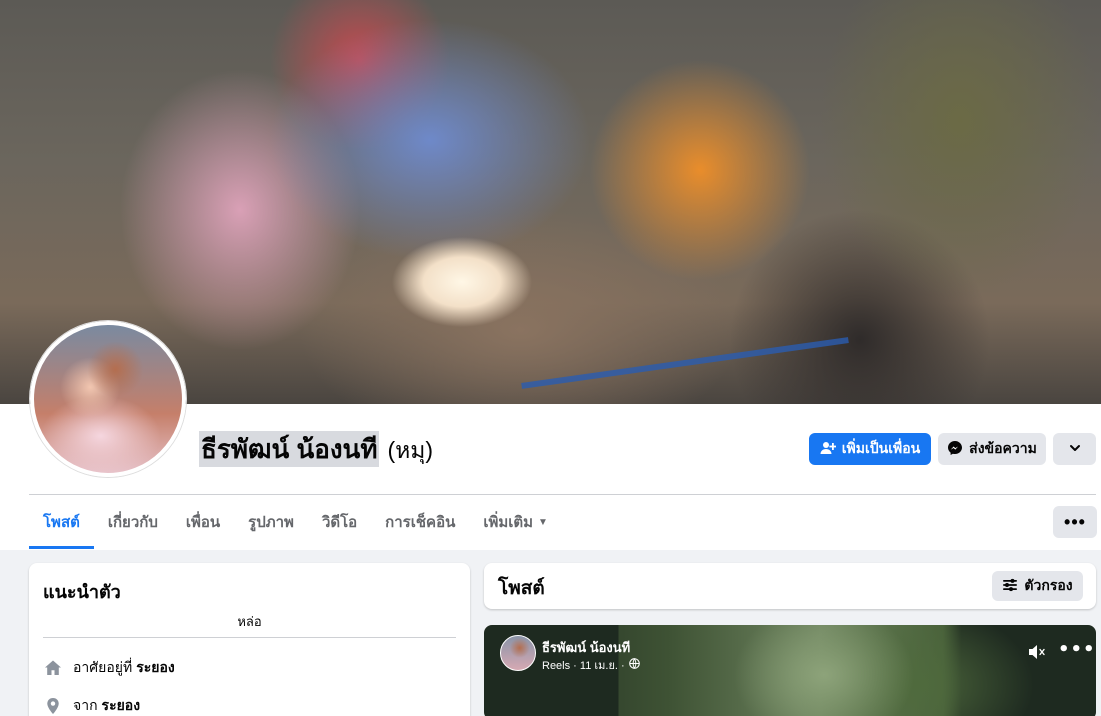  Describe the element at coordinates (1037, 654) in the screenshot. I see `mute-icon` at that location.